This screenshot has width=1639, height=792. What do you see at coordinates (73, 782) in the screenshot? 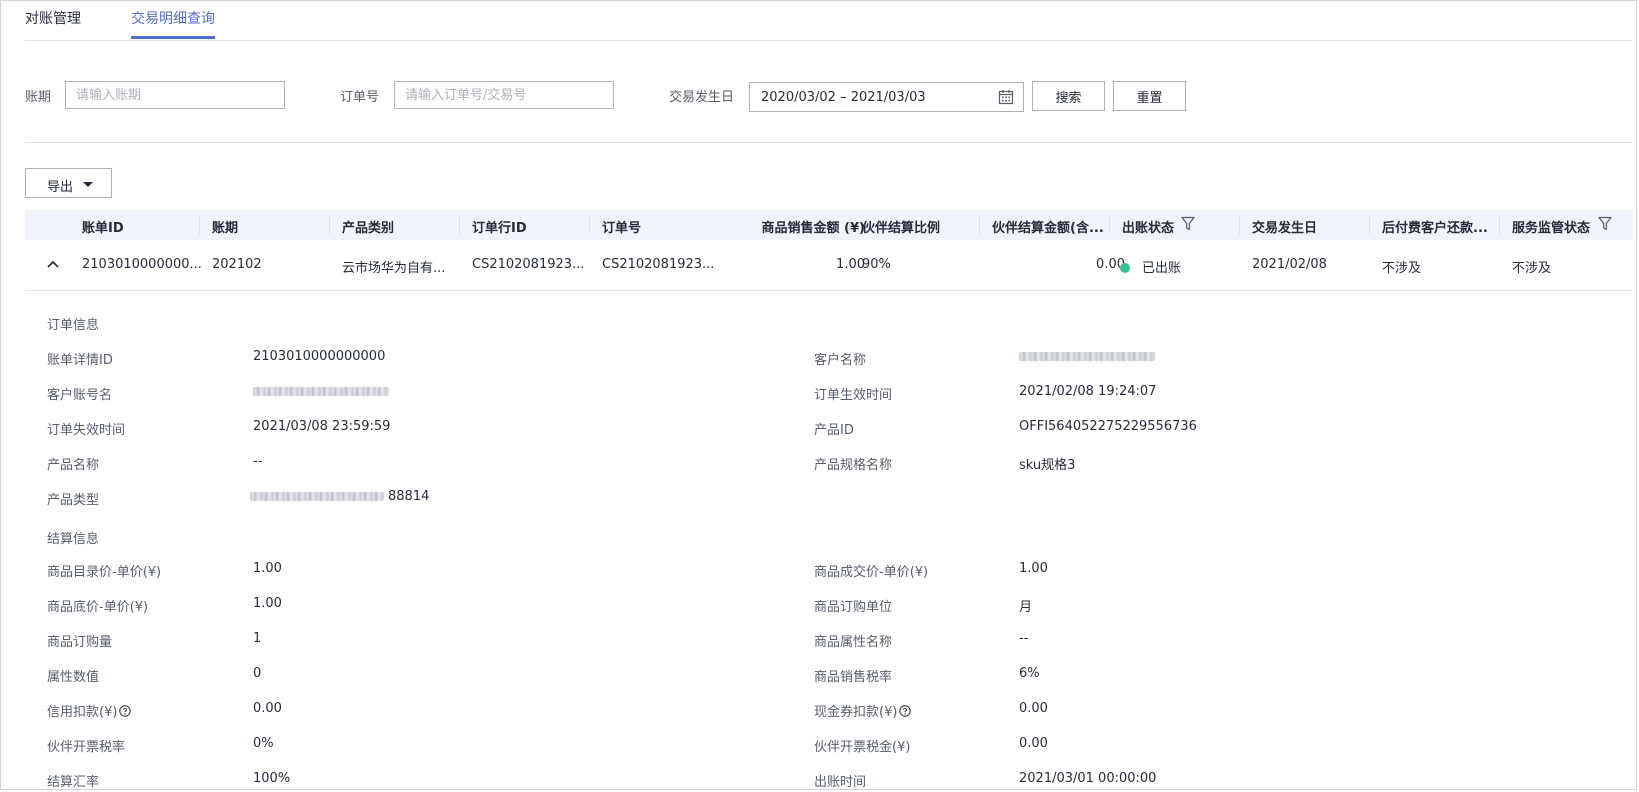
I see `detail-label: 结算汇率` at bounding box center [73, 782].